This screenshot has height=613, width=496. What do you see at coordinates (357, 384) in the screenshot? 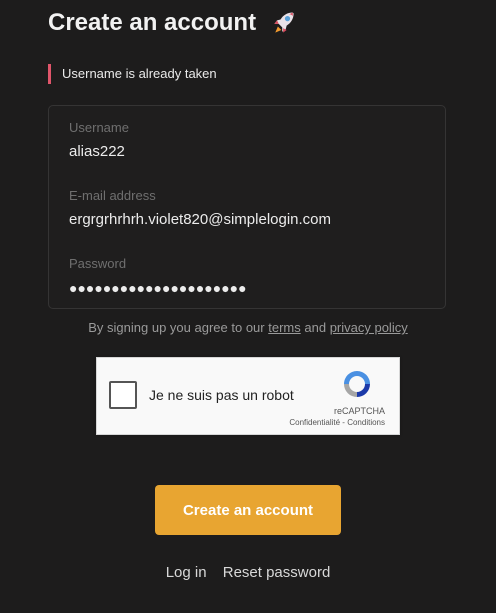
I see `recaptcha-logo-icon` at bounding box center [357, 384].